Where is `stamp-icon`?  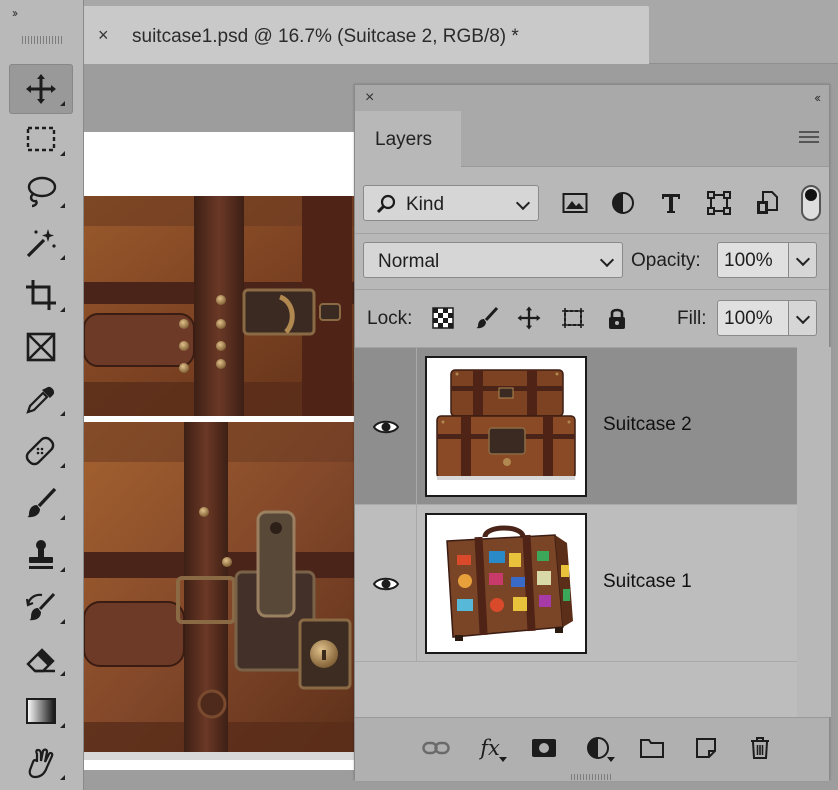
stamp-icon is located at coordinates (41, 554).